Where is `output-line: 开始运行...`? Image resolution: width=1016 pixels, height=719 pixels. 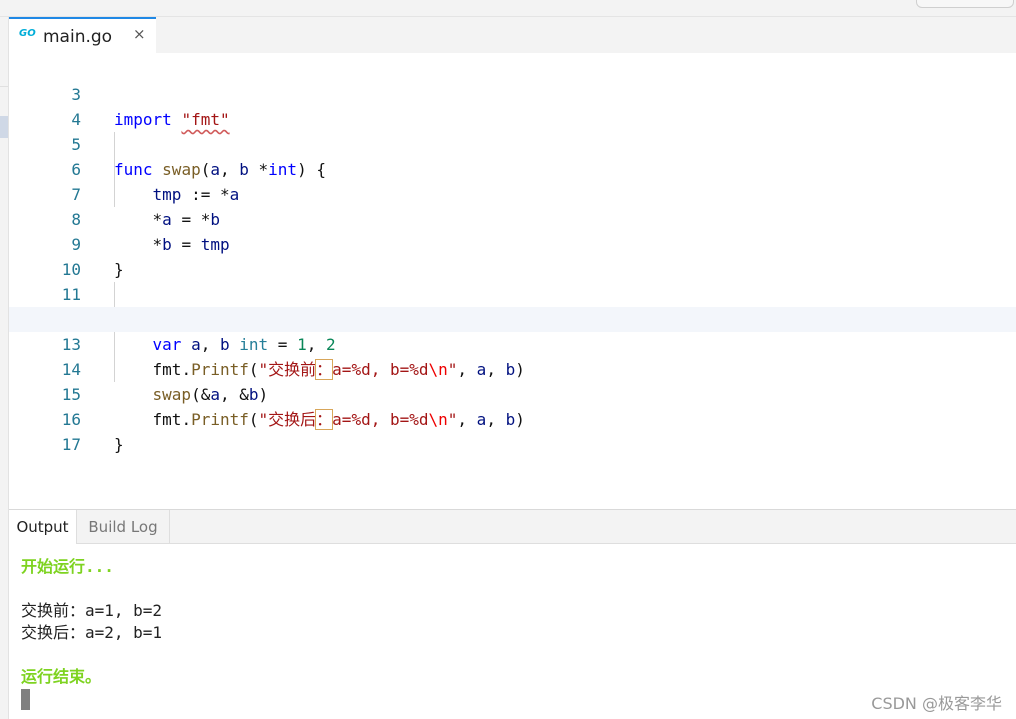 output-line: 开始运行... is located at coordinates (67, 566).